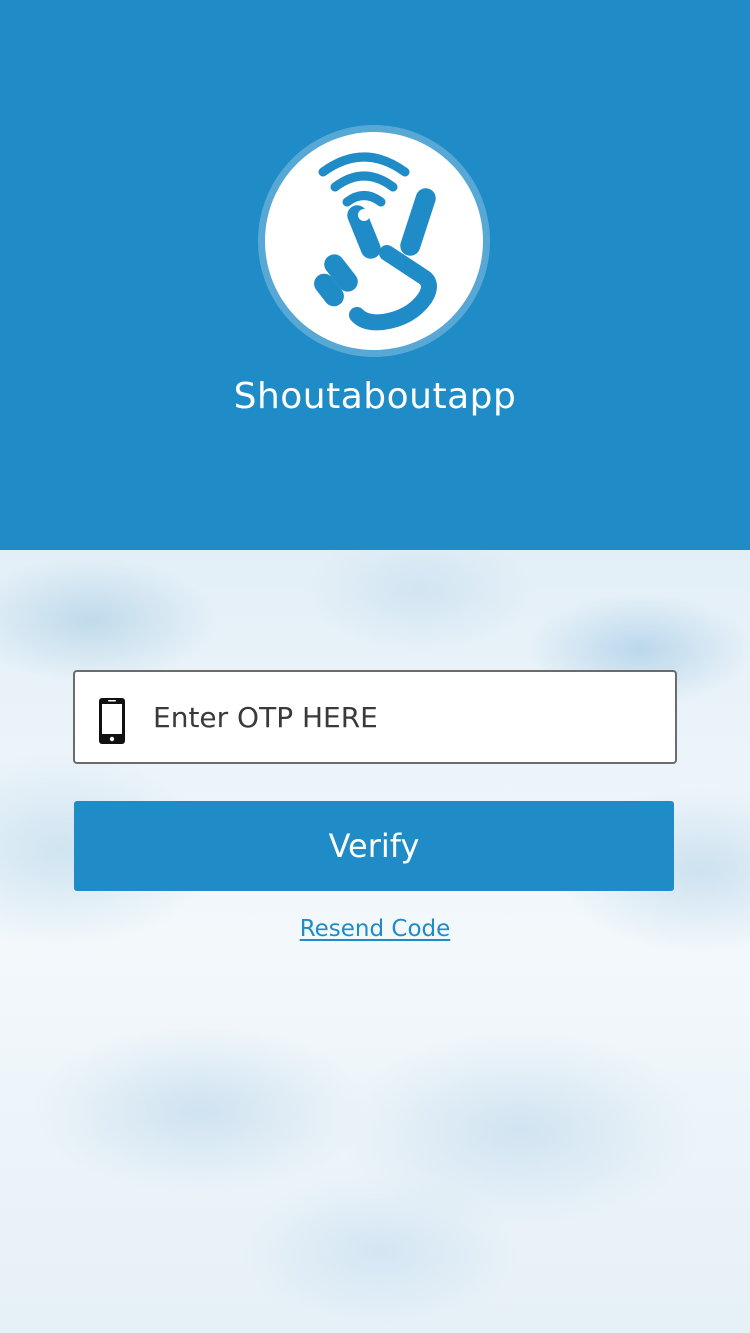 The height and width of the screenshot is (1333, 750). What do you see at coordinates (375, 241) in the screenshot?
I see `peace-hand-wifi-logo-icon` at bounding box center [375, 241].